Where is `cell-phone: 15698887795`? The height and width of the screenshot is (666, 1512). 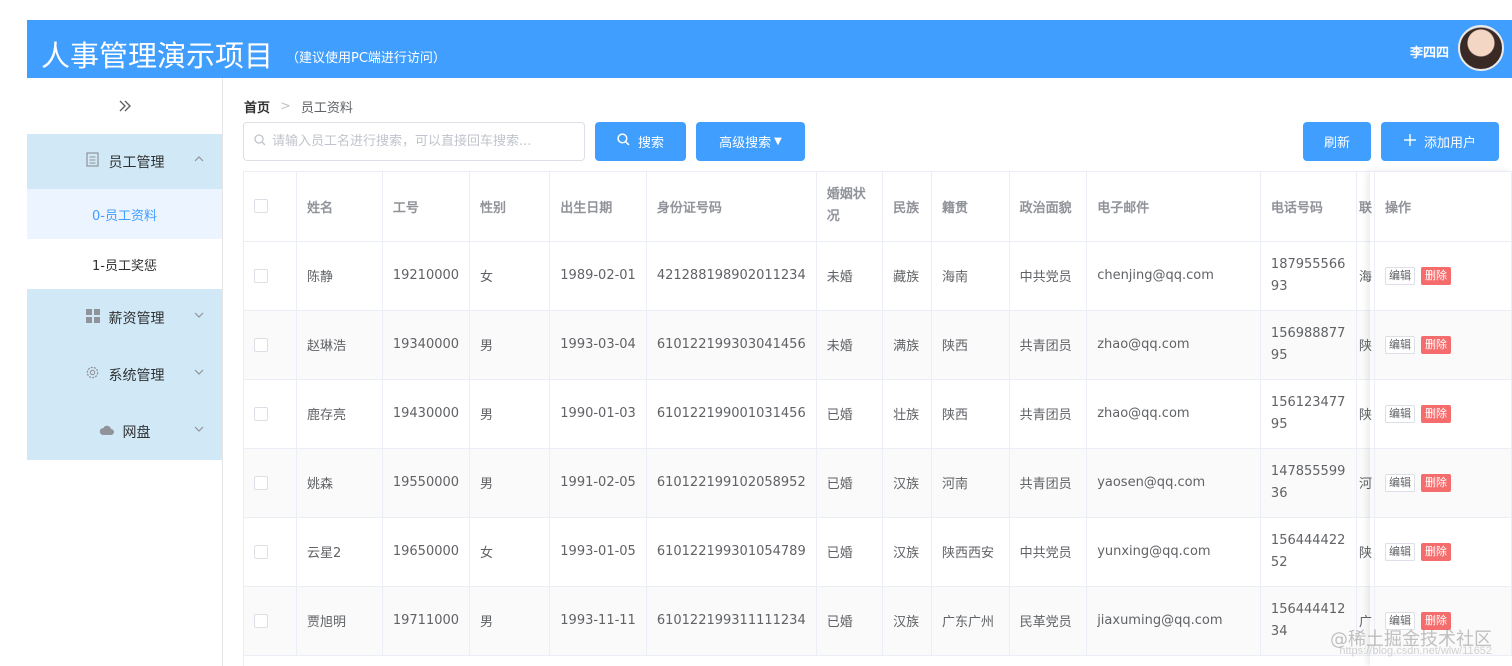 cell-phone: 15698887795 is located at coordinates (1309, 345).